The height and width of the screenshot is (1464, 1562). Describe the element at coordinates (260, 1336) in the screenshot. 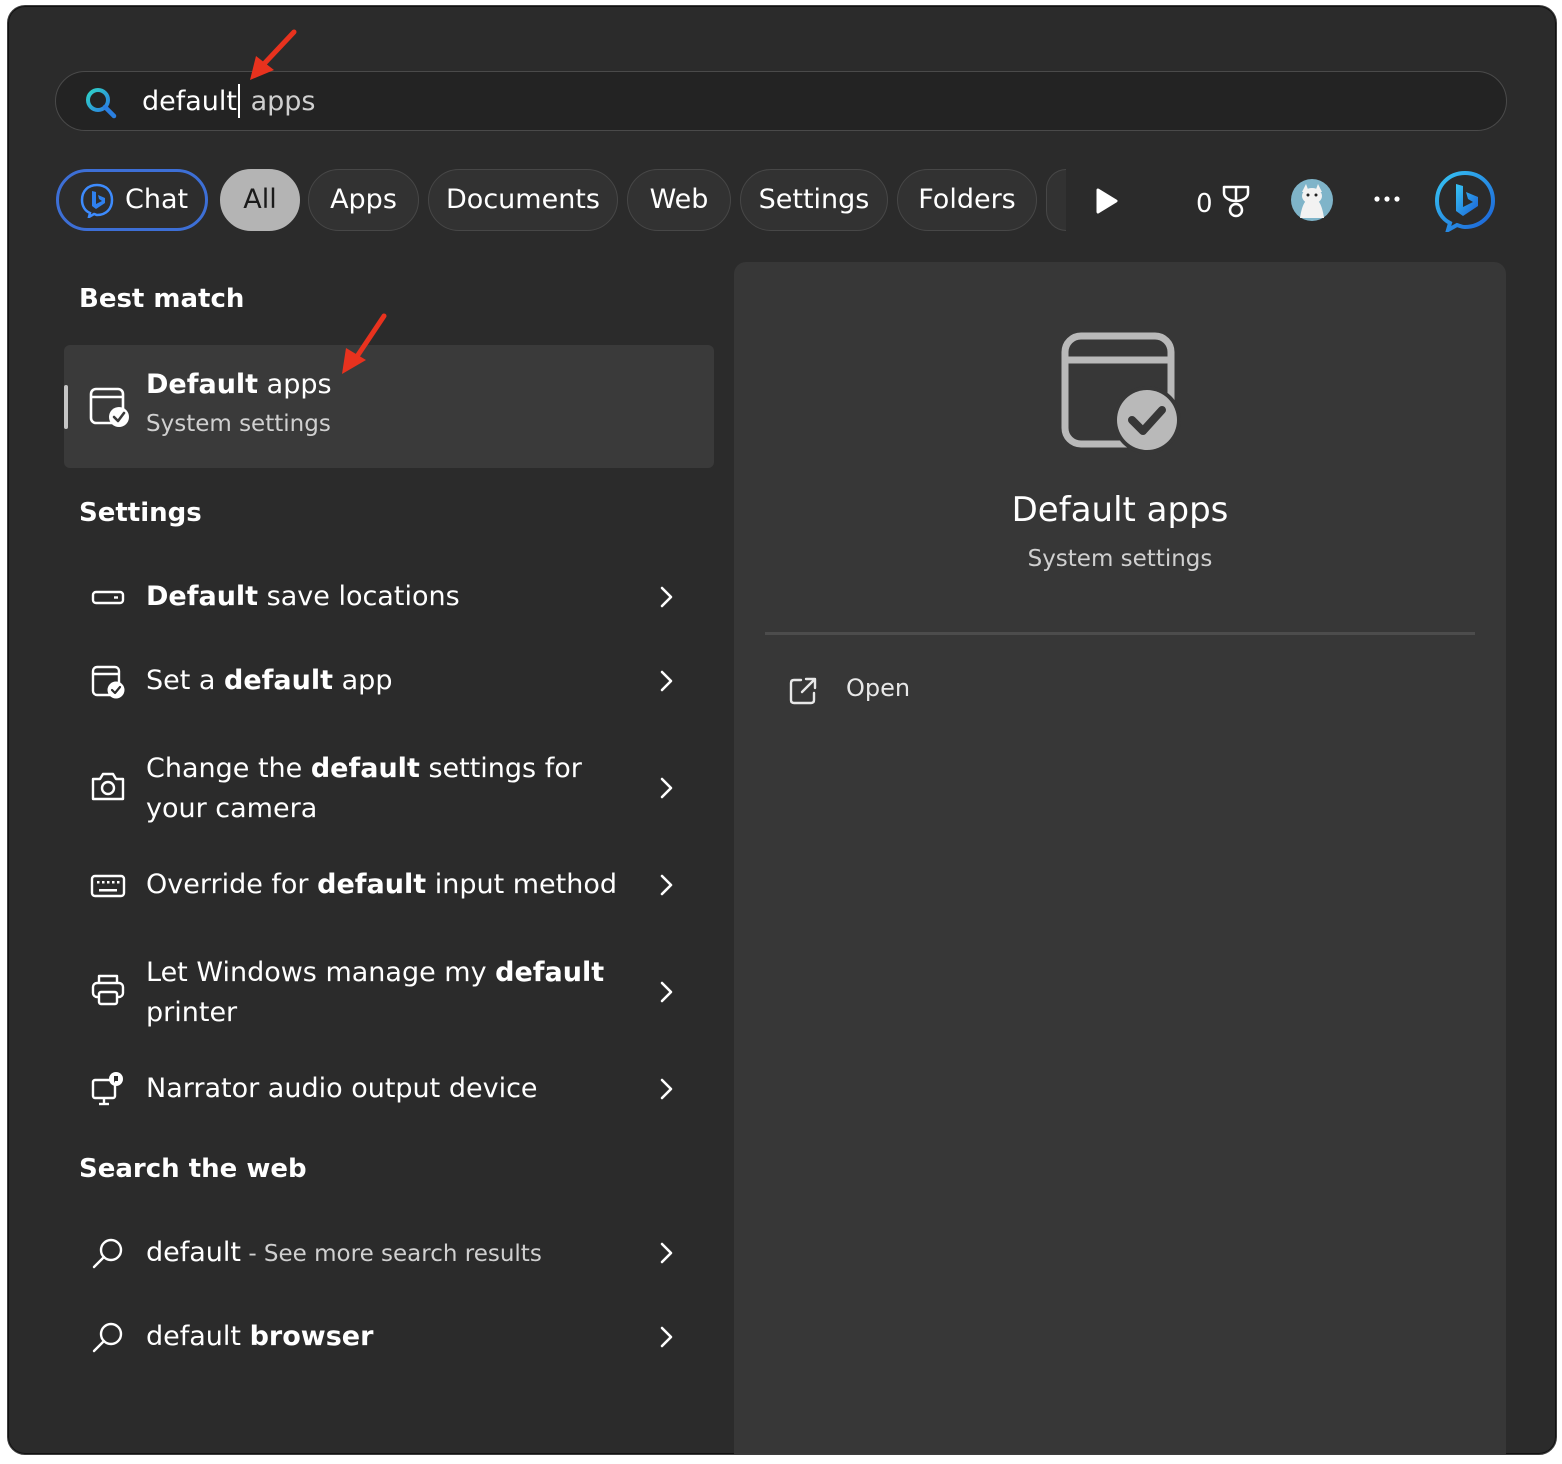

I see `web-result-label: default browser` at that location.